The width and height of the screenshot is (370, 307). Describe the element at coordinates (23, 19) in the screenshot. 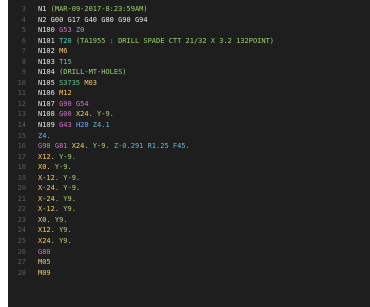

I see `line-number: 4` at that location.